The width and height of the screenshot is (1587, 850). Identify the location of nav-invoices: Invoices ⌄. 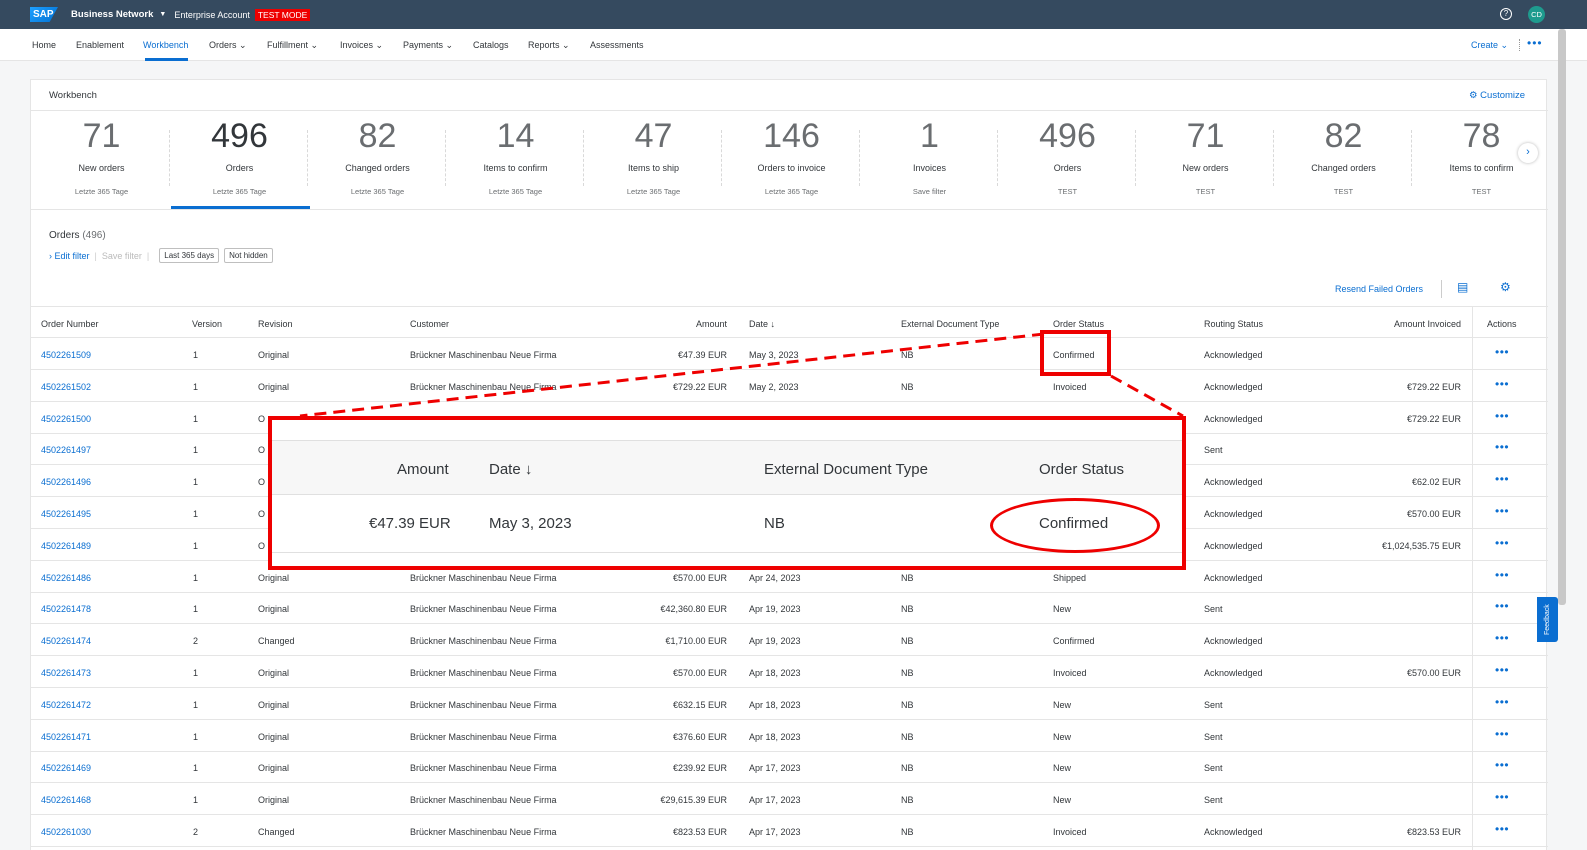
(361, 45).